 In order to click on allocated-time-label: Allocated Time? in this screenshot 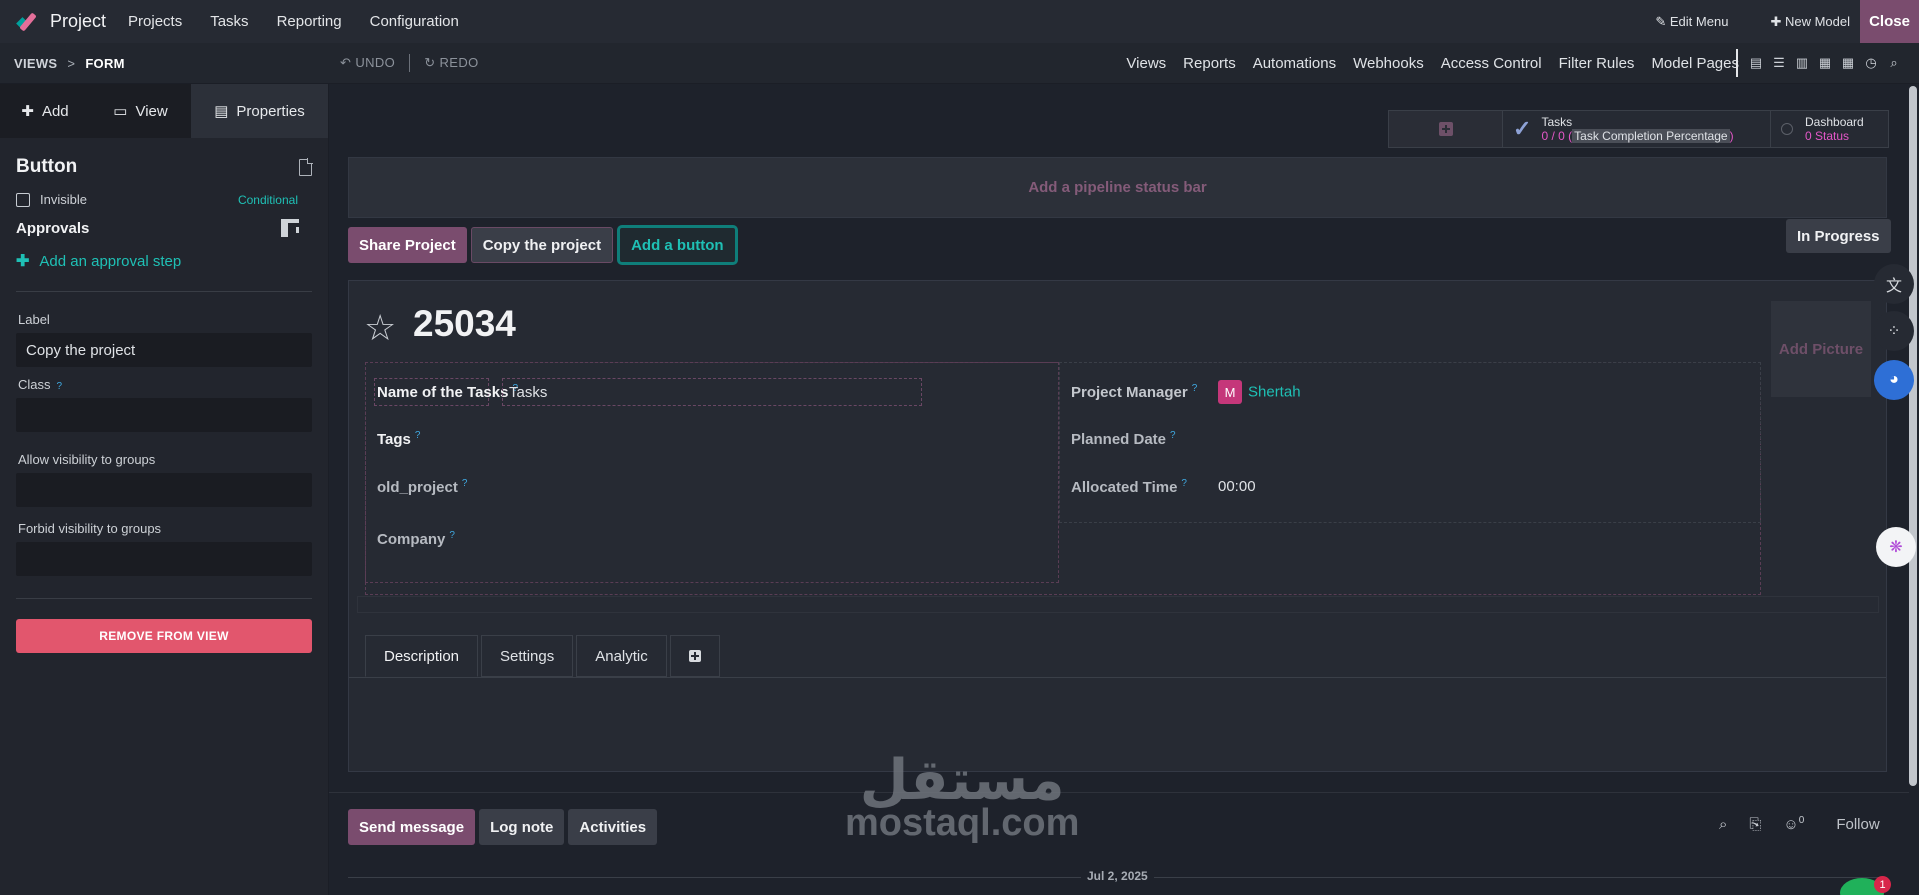, I will do `click(1129, 487)`.